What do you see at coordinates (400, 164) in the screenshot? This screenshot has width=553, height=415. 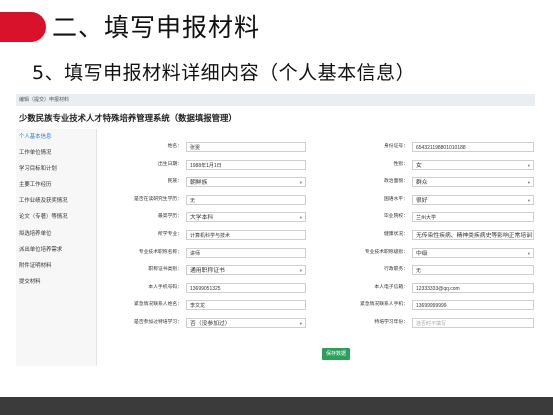 I see `field-label: 性别：` at bounding box center [400, 164].